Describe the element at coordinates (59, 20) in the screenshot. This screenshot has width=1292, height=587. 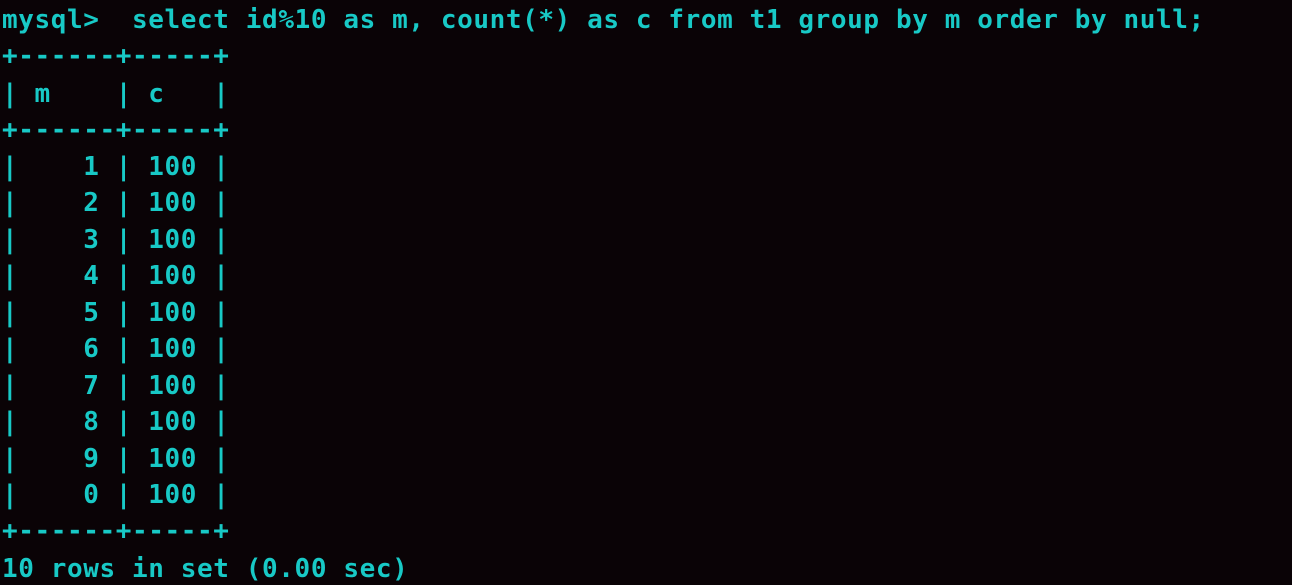
I see `mysql-prompt: mysql>` at that location.